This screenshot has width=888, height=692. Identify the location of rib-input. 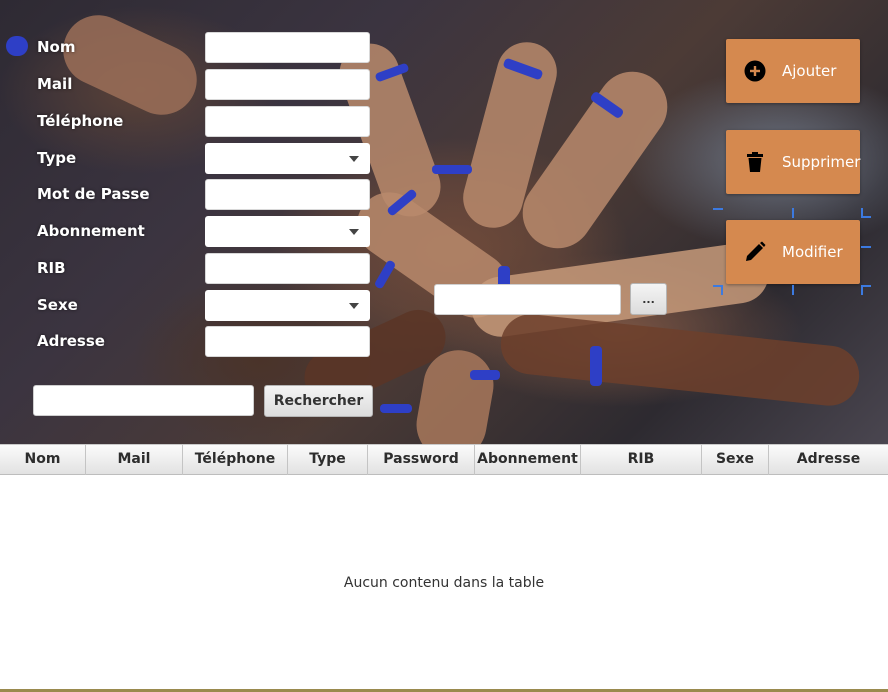
(287, 268).